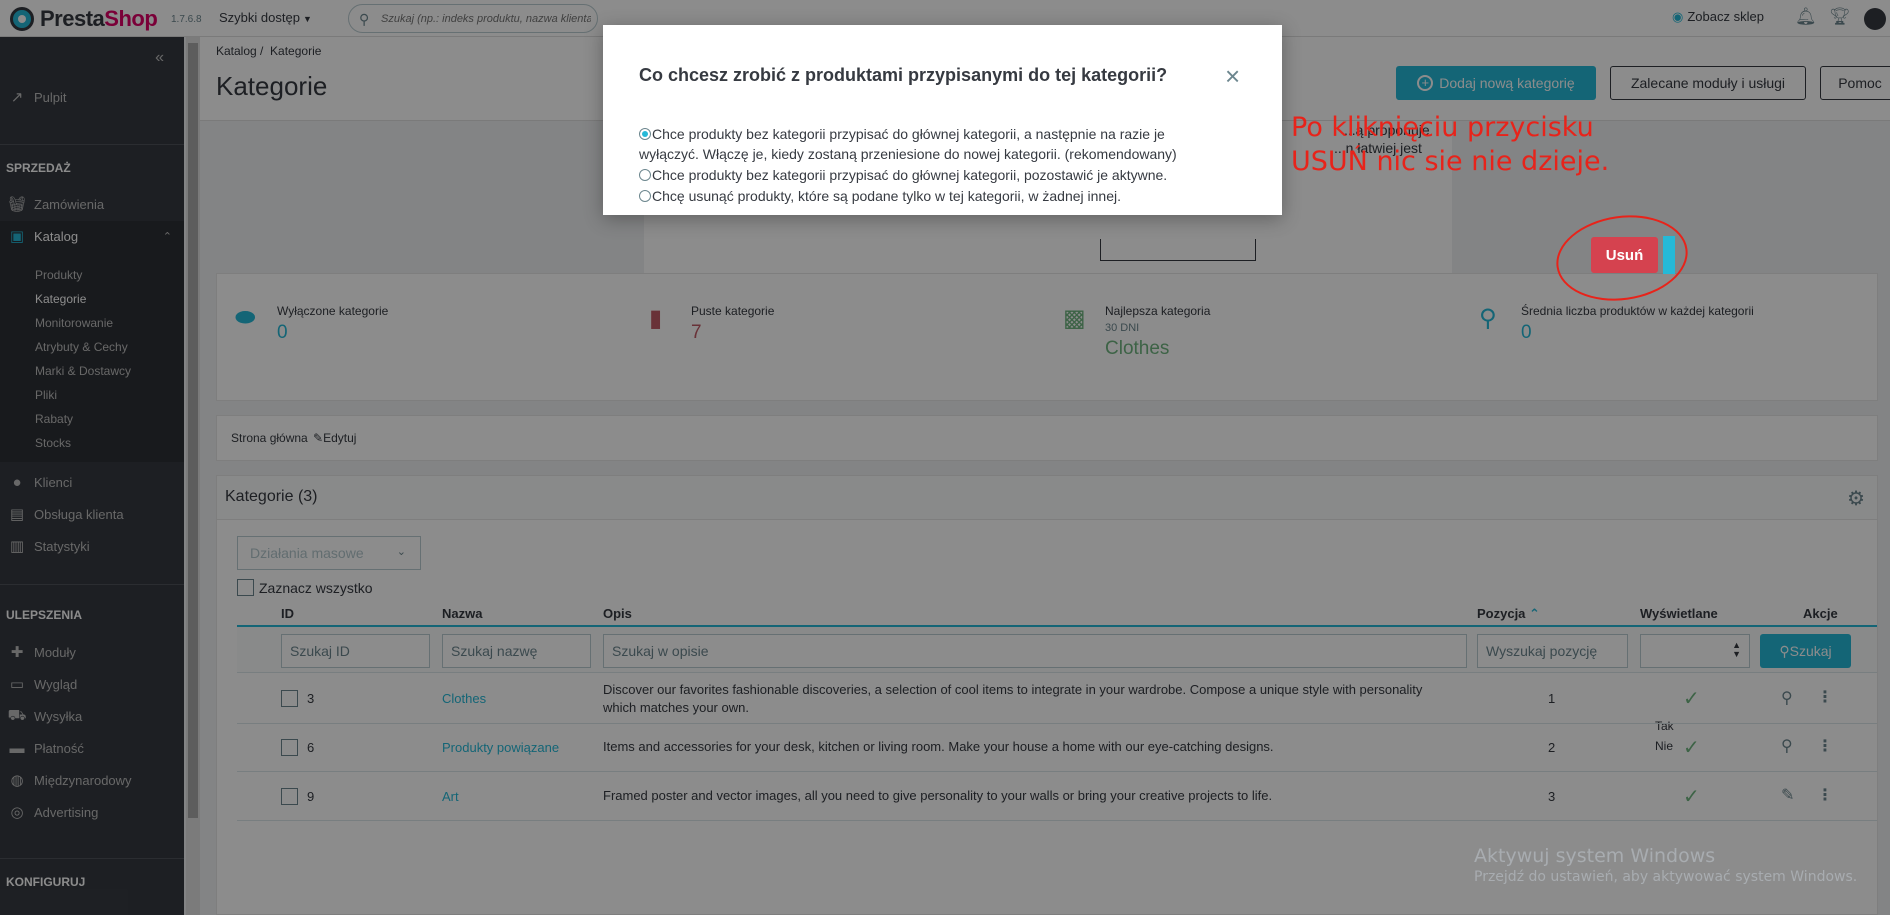 This screenshot has width=1890, height=915. What do you see at coordinates (462, 613) in the screenshot?
I see `column-header-name: Nazwa` at bounding box center [462, 613].